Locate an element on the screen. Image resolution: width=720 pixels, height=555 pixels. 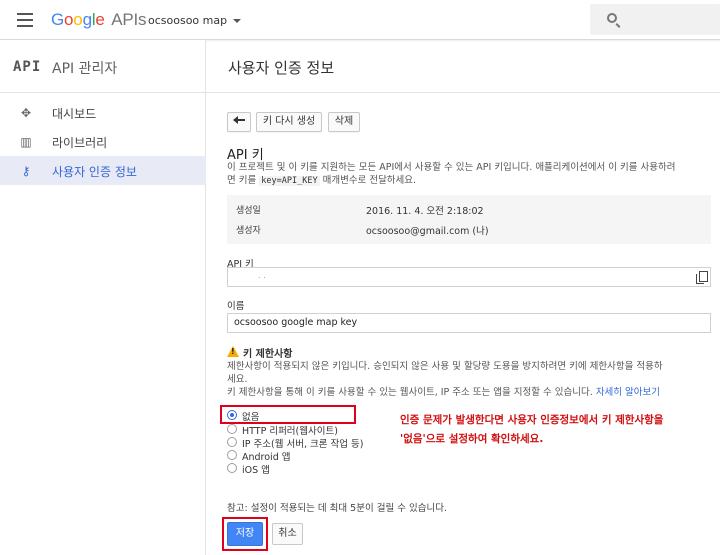
search-icon is located at coordinates (612, 18).